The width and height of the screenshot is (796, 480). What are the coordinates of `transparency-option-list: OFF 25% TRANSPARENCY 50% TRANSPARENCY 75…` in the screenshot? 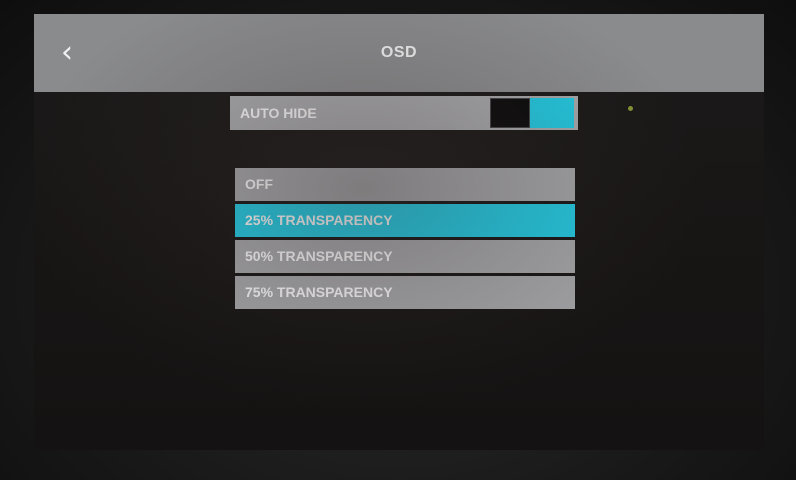 It's located at (405, 240).